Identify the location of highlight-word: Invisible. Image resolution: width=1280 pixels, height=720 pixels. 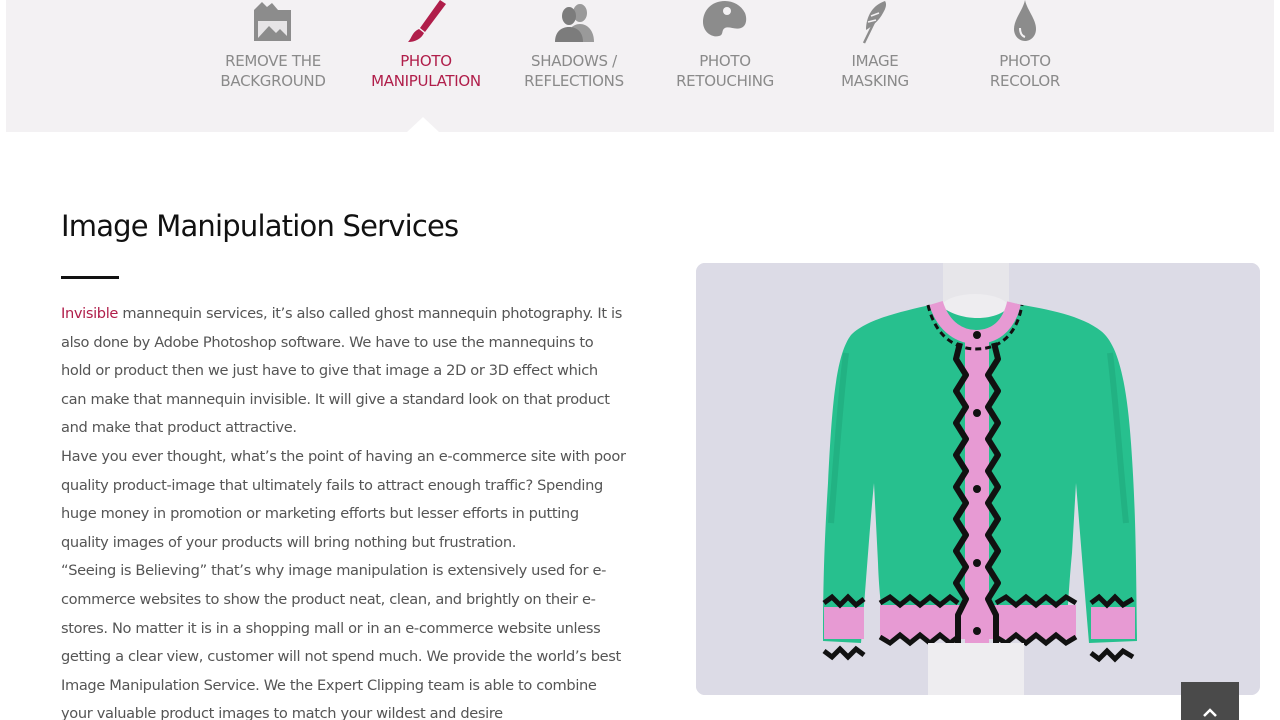
(90, 313).